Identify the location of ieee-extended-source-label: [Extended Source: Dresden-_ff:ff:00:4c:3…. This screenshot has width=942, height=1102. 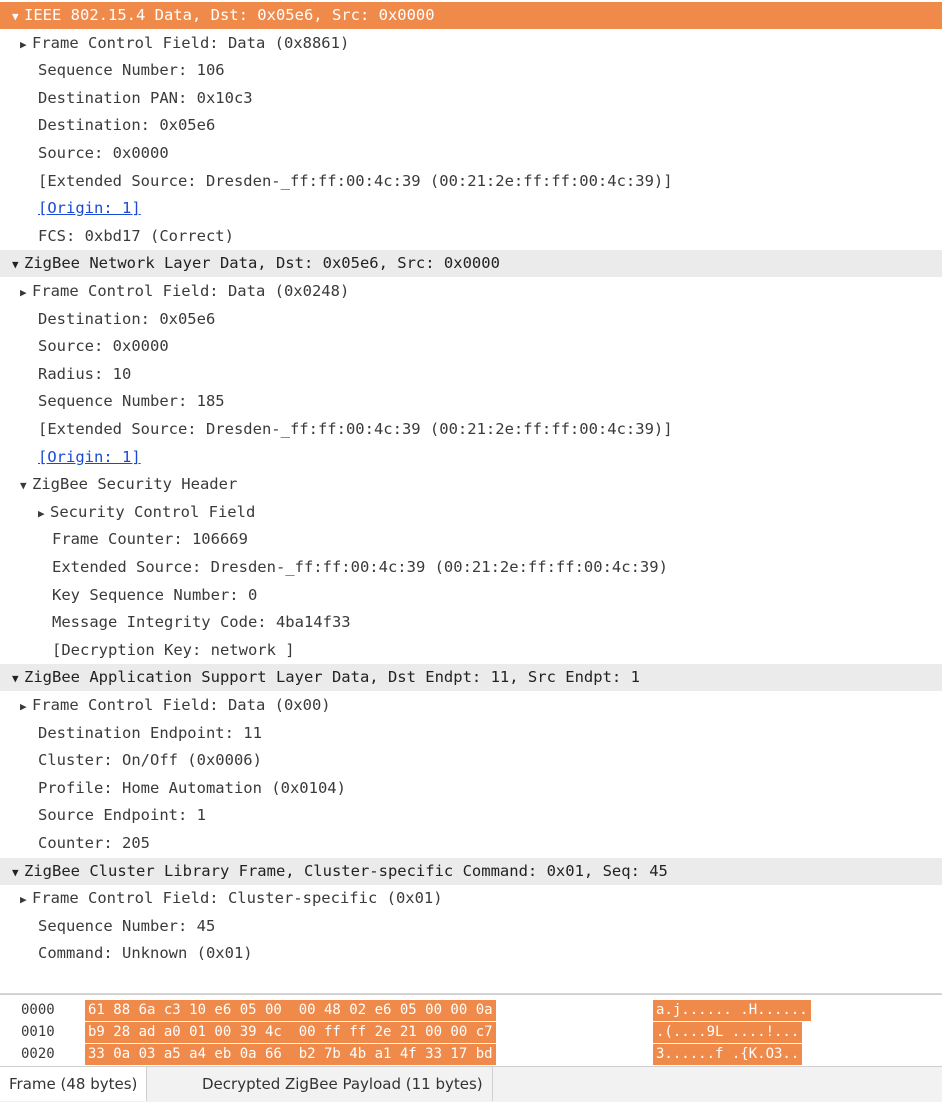
(355, 180).